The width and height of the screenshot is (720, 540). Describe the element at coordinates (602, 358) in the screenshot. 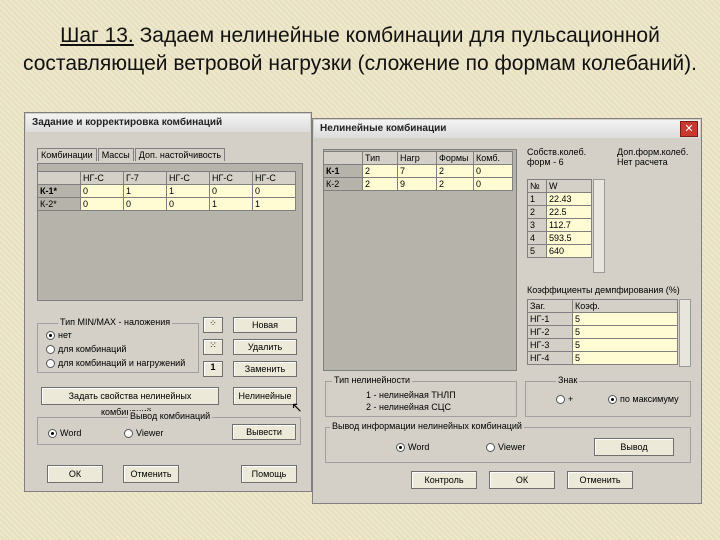

I see `table-row: НГ-4 5` at that location.